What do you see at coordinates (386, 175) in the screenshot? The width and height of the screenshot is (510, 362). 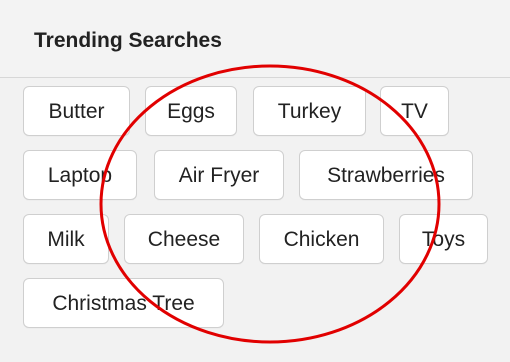 I see `tag-strawberries: Strawberries` at bounding box center [386, 175].